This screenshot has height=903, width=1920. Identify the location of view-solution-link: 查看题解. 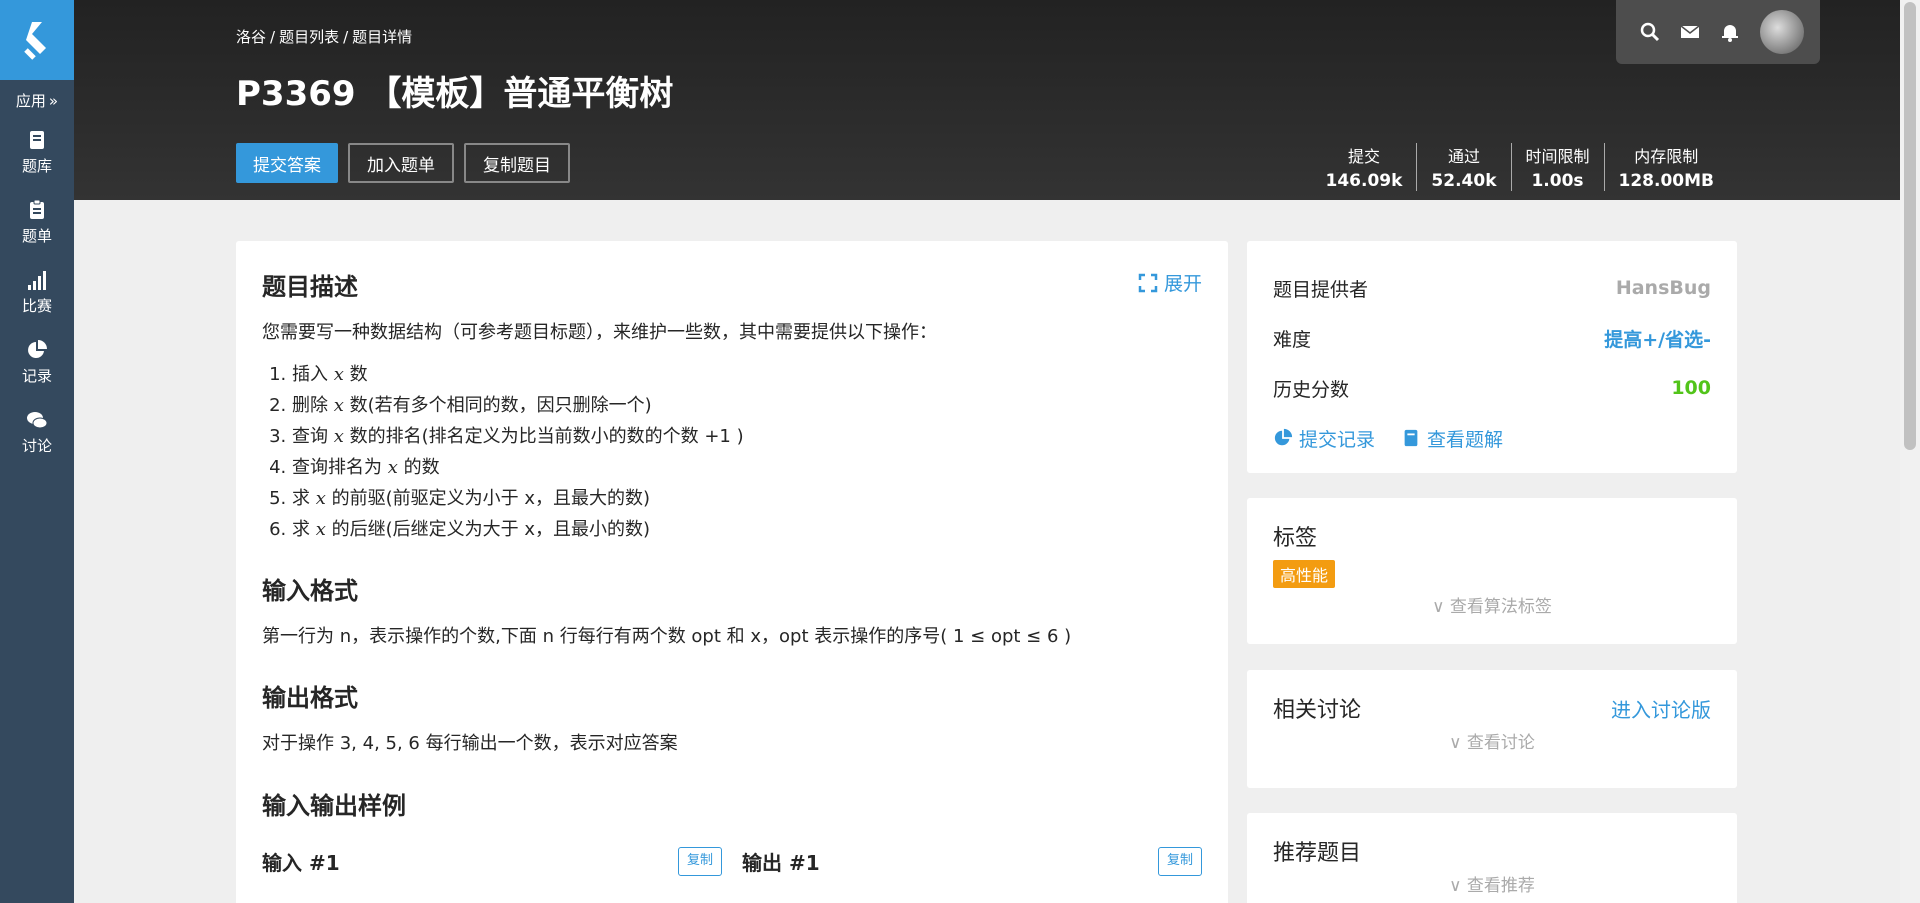
(1452, 438).